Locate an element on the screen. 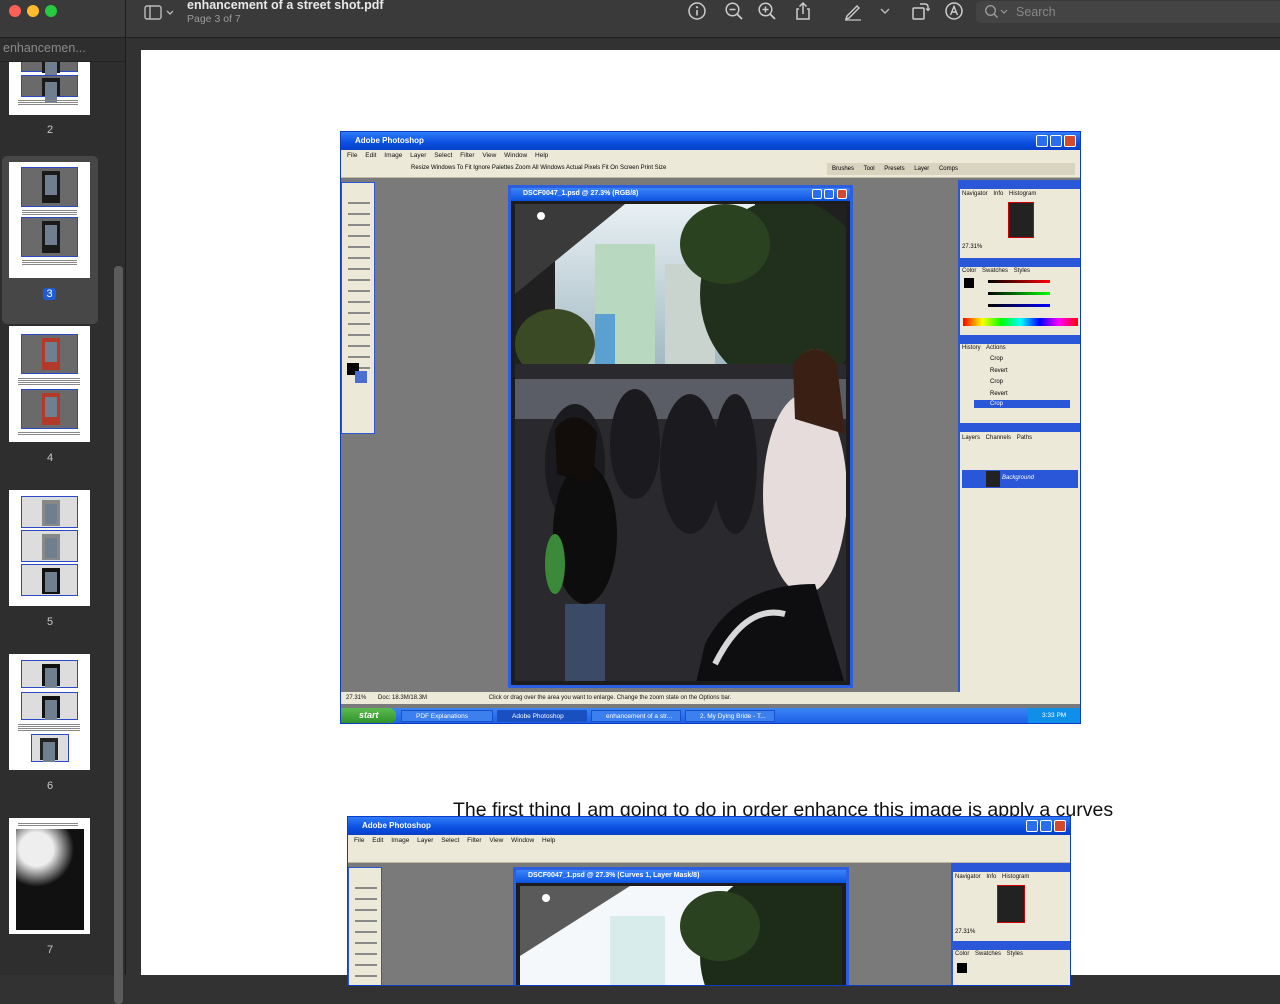  markup-button is located at coordinates (853, 11).